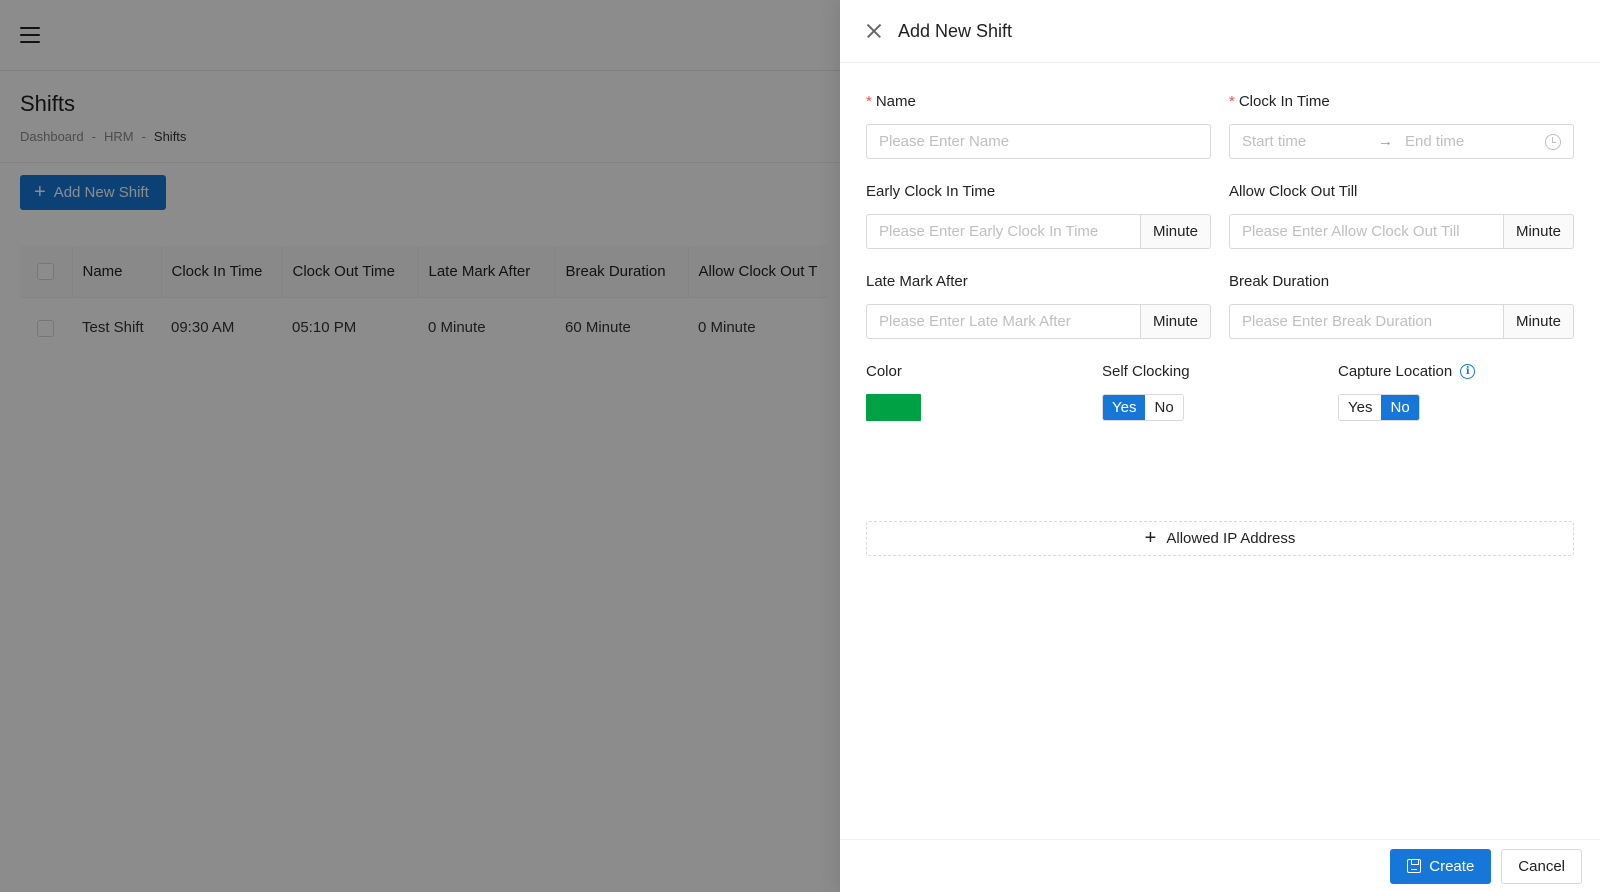 This screenshot has width=1600, height=892. Describe the element at coordinates (1293, 191) in the screenshot. I see `allow-clock-out-label: Allow Clock Out Till` at that location.